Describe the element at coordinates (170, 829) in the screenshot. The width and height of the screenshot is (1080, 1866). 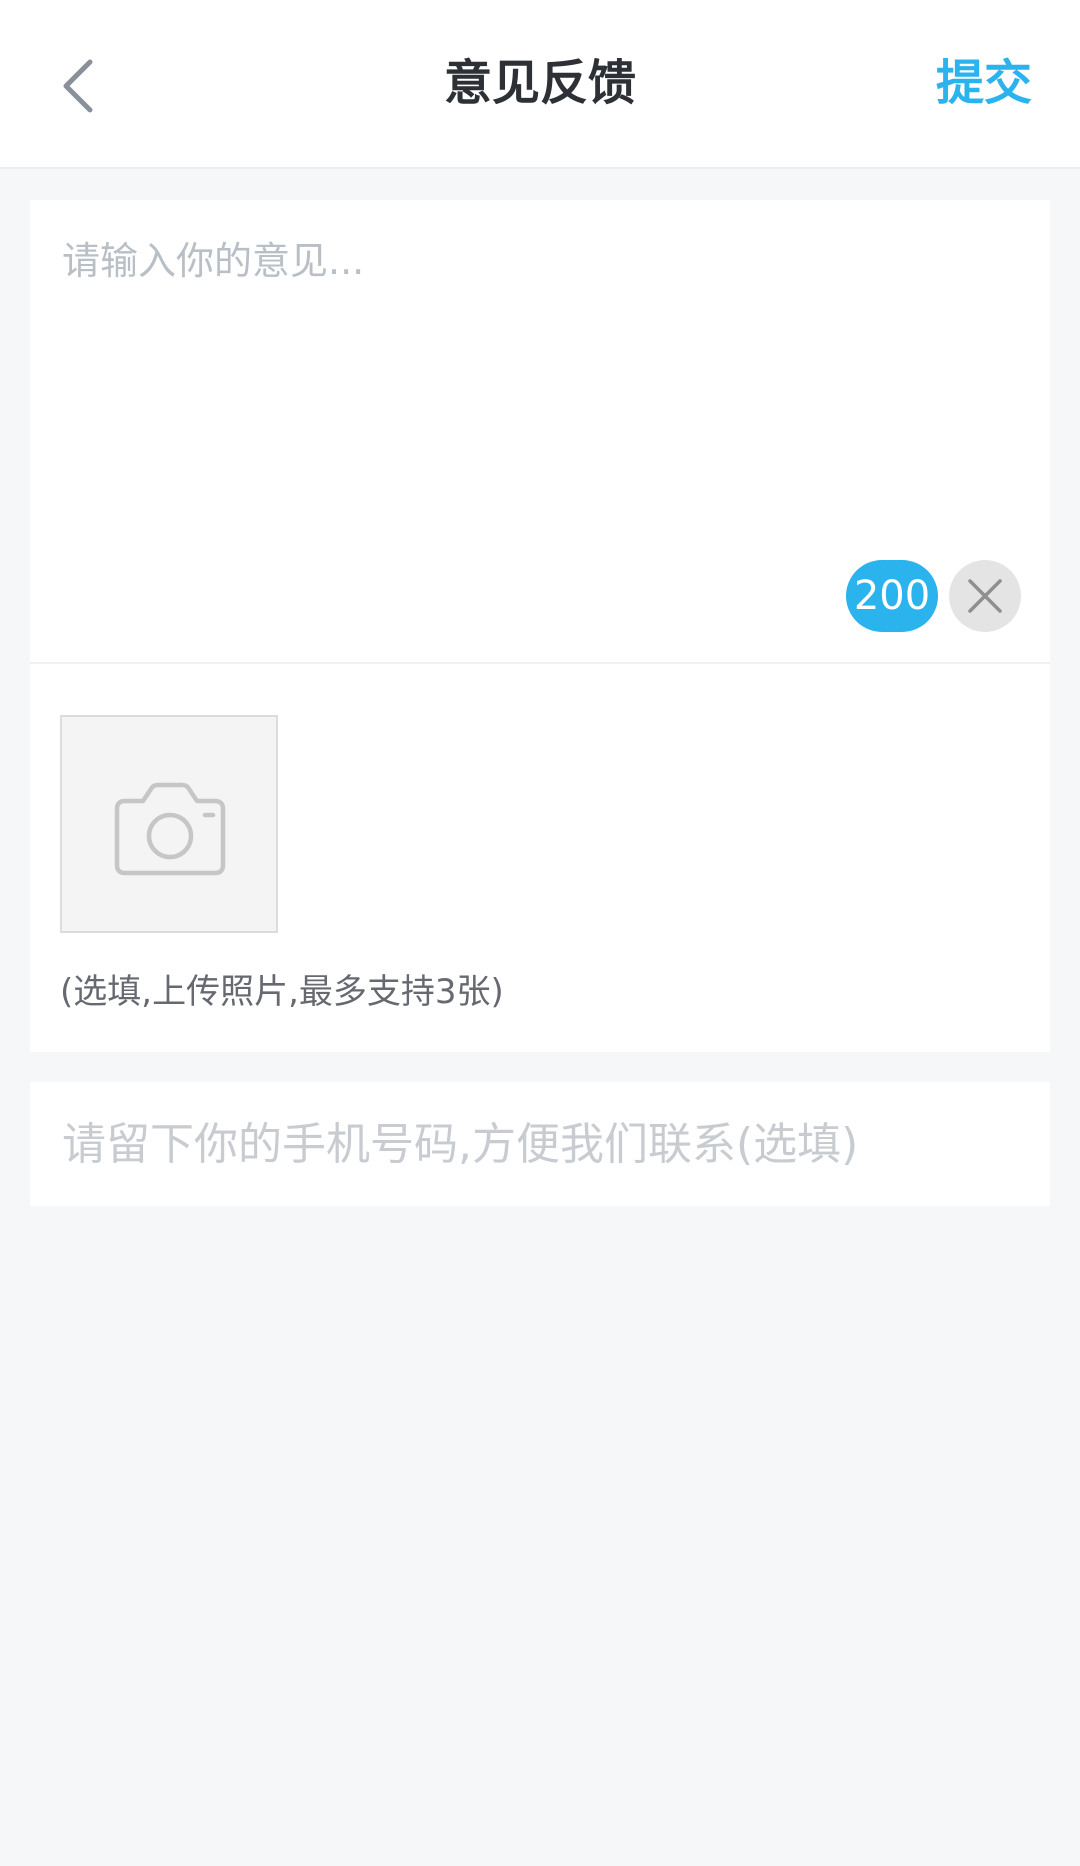
I see `camera-icon` at that location.